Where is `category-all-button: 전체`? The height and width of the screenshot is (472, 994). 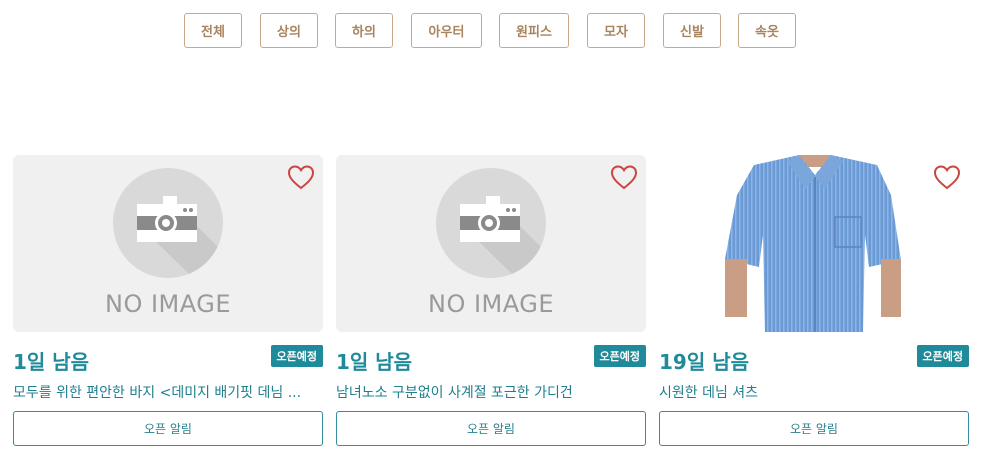
category-all-button: 전체 is located at coordinates (213, 30).